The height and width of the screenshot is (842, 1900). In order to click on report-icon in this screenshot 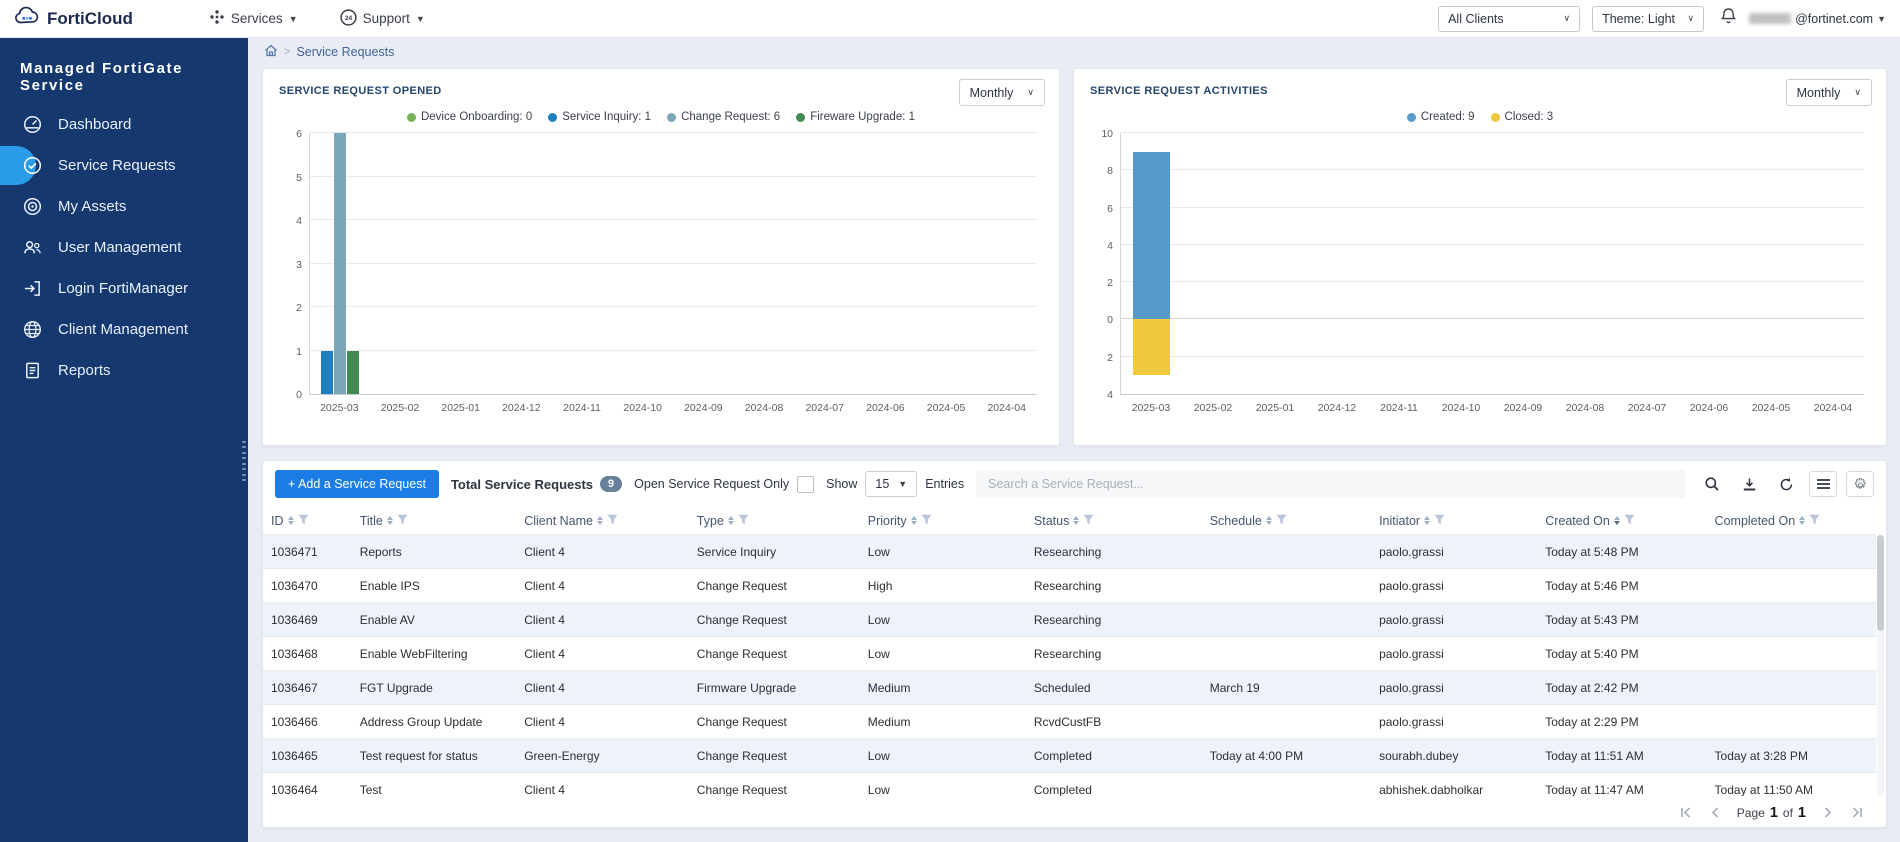, I will do `click(32, 371)`.